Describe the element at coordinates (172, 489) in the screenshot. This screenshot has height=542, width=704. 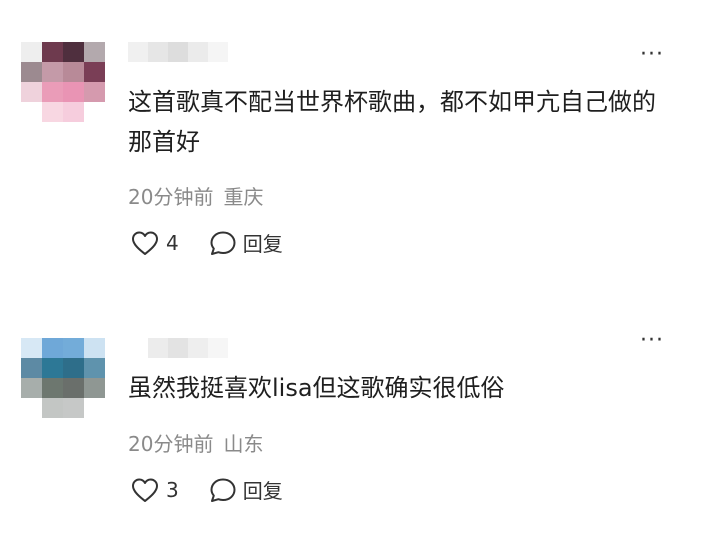
I see `like-count: 3` at that location.